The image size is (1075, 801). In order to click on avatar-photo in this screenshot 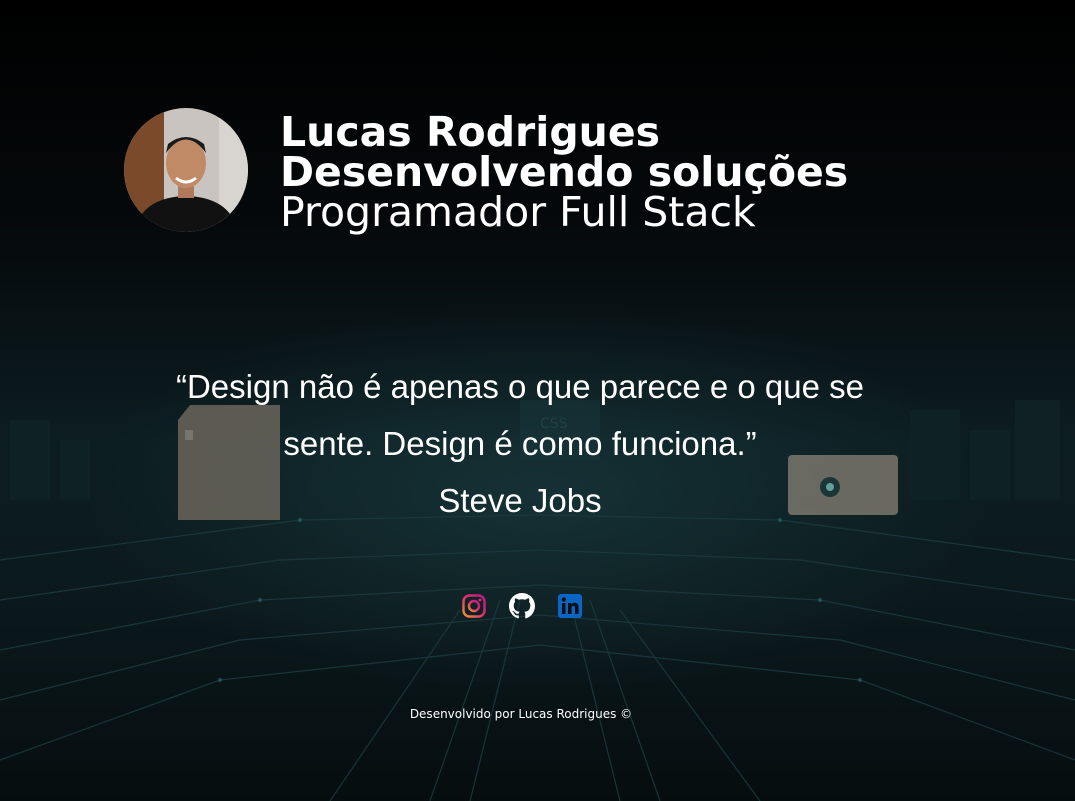, I will do `click(186, 170)`.